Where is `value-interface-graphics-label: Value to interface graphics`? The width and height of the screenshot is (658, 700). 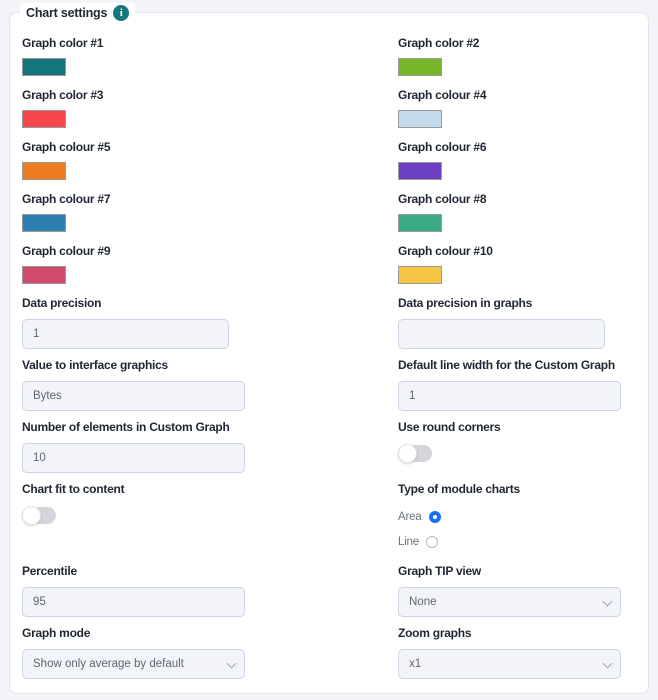
value-interface-graphics-label: Value to interface graphics is located at coordinates (95, 365).